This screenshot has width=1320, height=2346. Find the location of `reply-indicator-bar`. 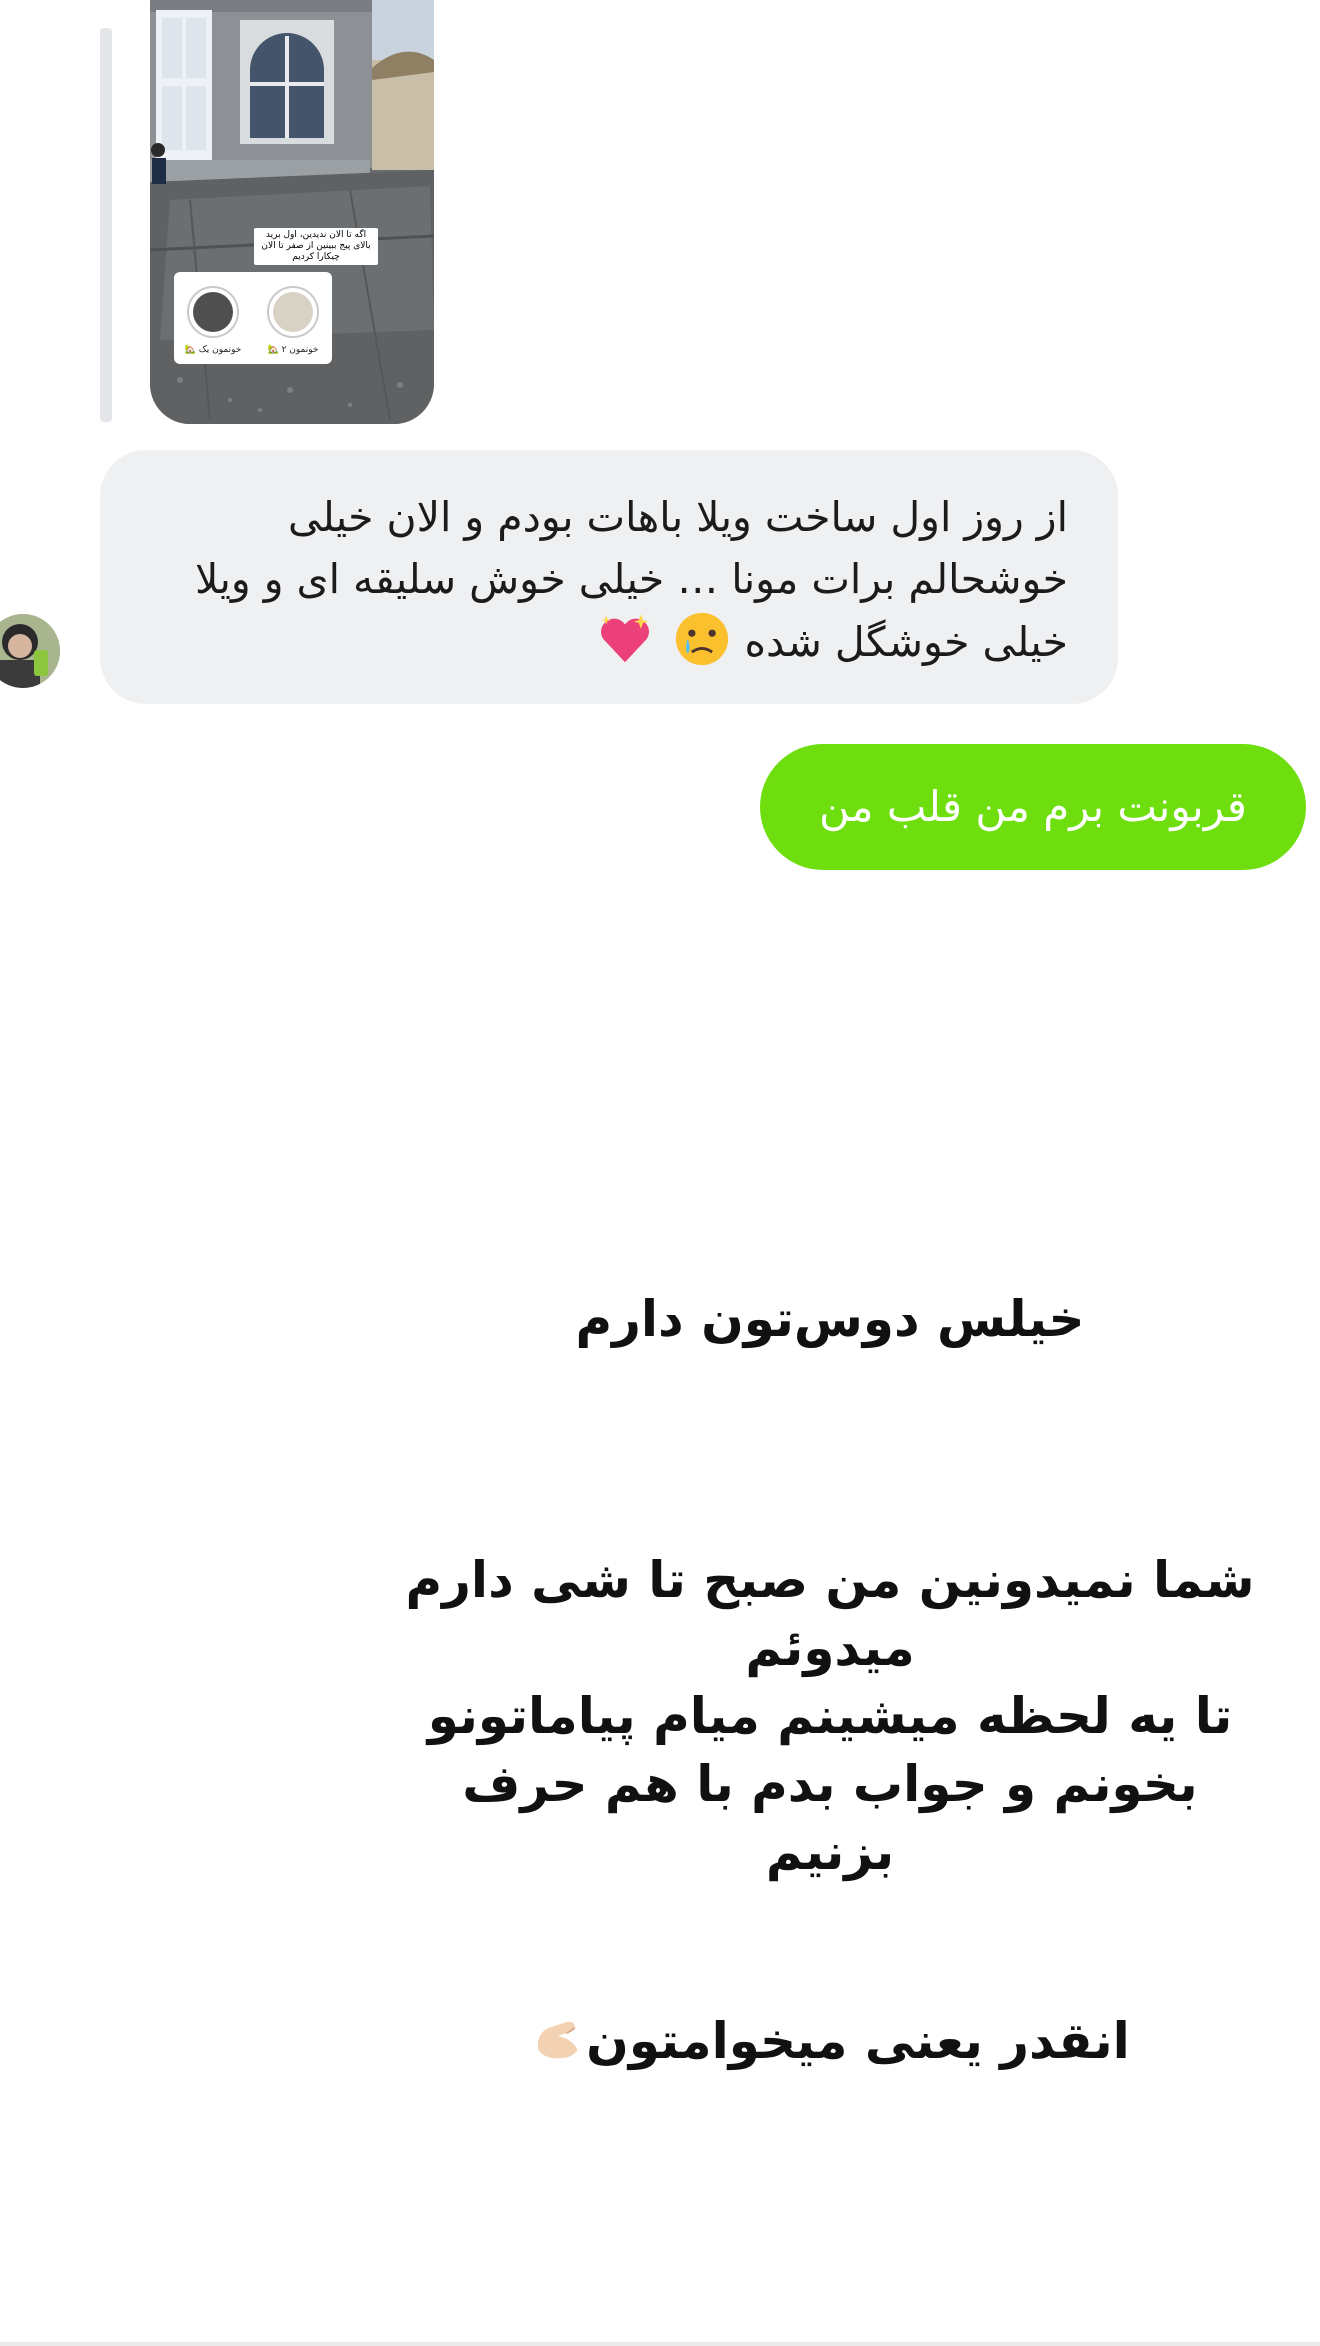

reply-indicator-bar is located at coordinates (106, 225).